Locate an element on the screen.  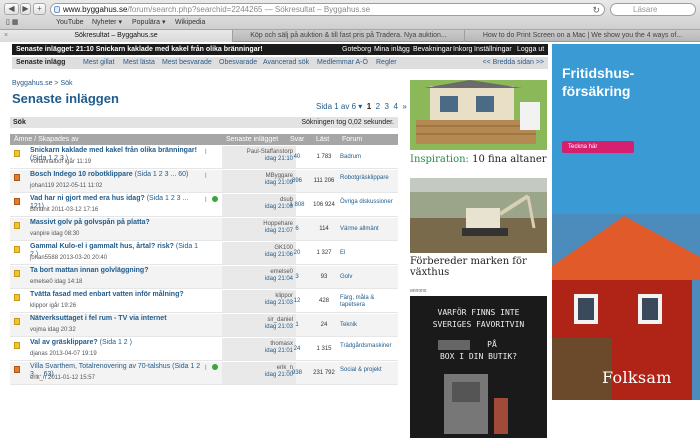
last-post-user: GK100 is located at coordinates (257, 248).